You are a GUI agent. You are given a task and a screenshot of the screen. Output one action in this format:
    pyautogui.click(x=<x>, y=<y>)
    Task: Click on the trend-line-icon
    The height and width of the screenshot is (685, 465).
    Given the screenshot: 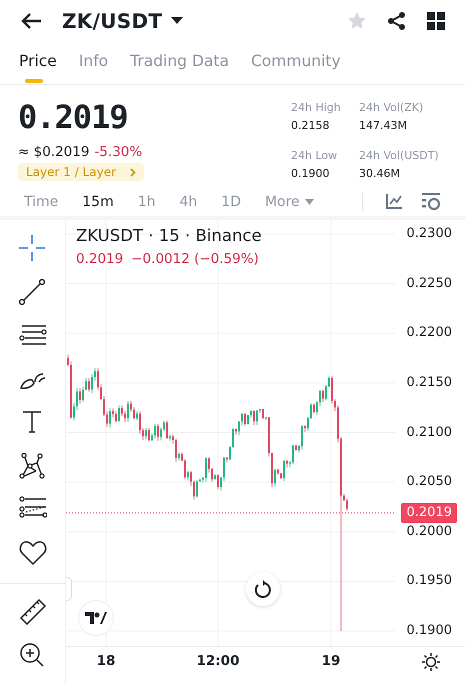 What is the action you would take?
    pyautogui.click(x=32, y=292)
    